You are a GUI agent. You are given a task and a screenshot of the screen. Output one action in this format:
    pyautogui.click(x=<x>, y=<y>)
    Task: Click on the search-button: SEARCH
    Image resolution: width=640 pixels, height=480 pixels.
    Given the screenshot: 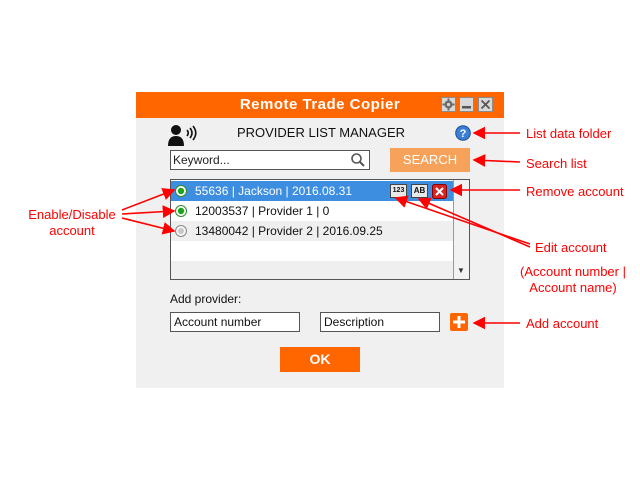 What is the action you would take?
    pyautogui.click(x=430, y=160)
    